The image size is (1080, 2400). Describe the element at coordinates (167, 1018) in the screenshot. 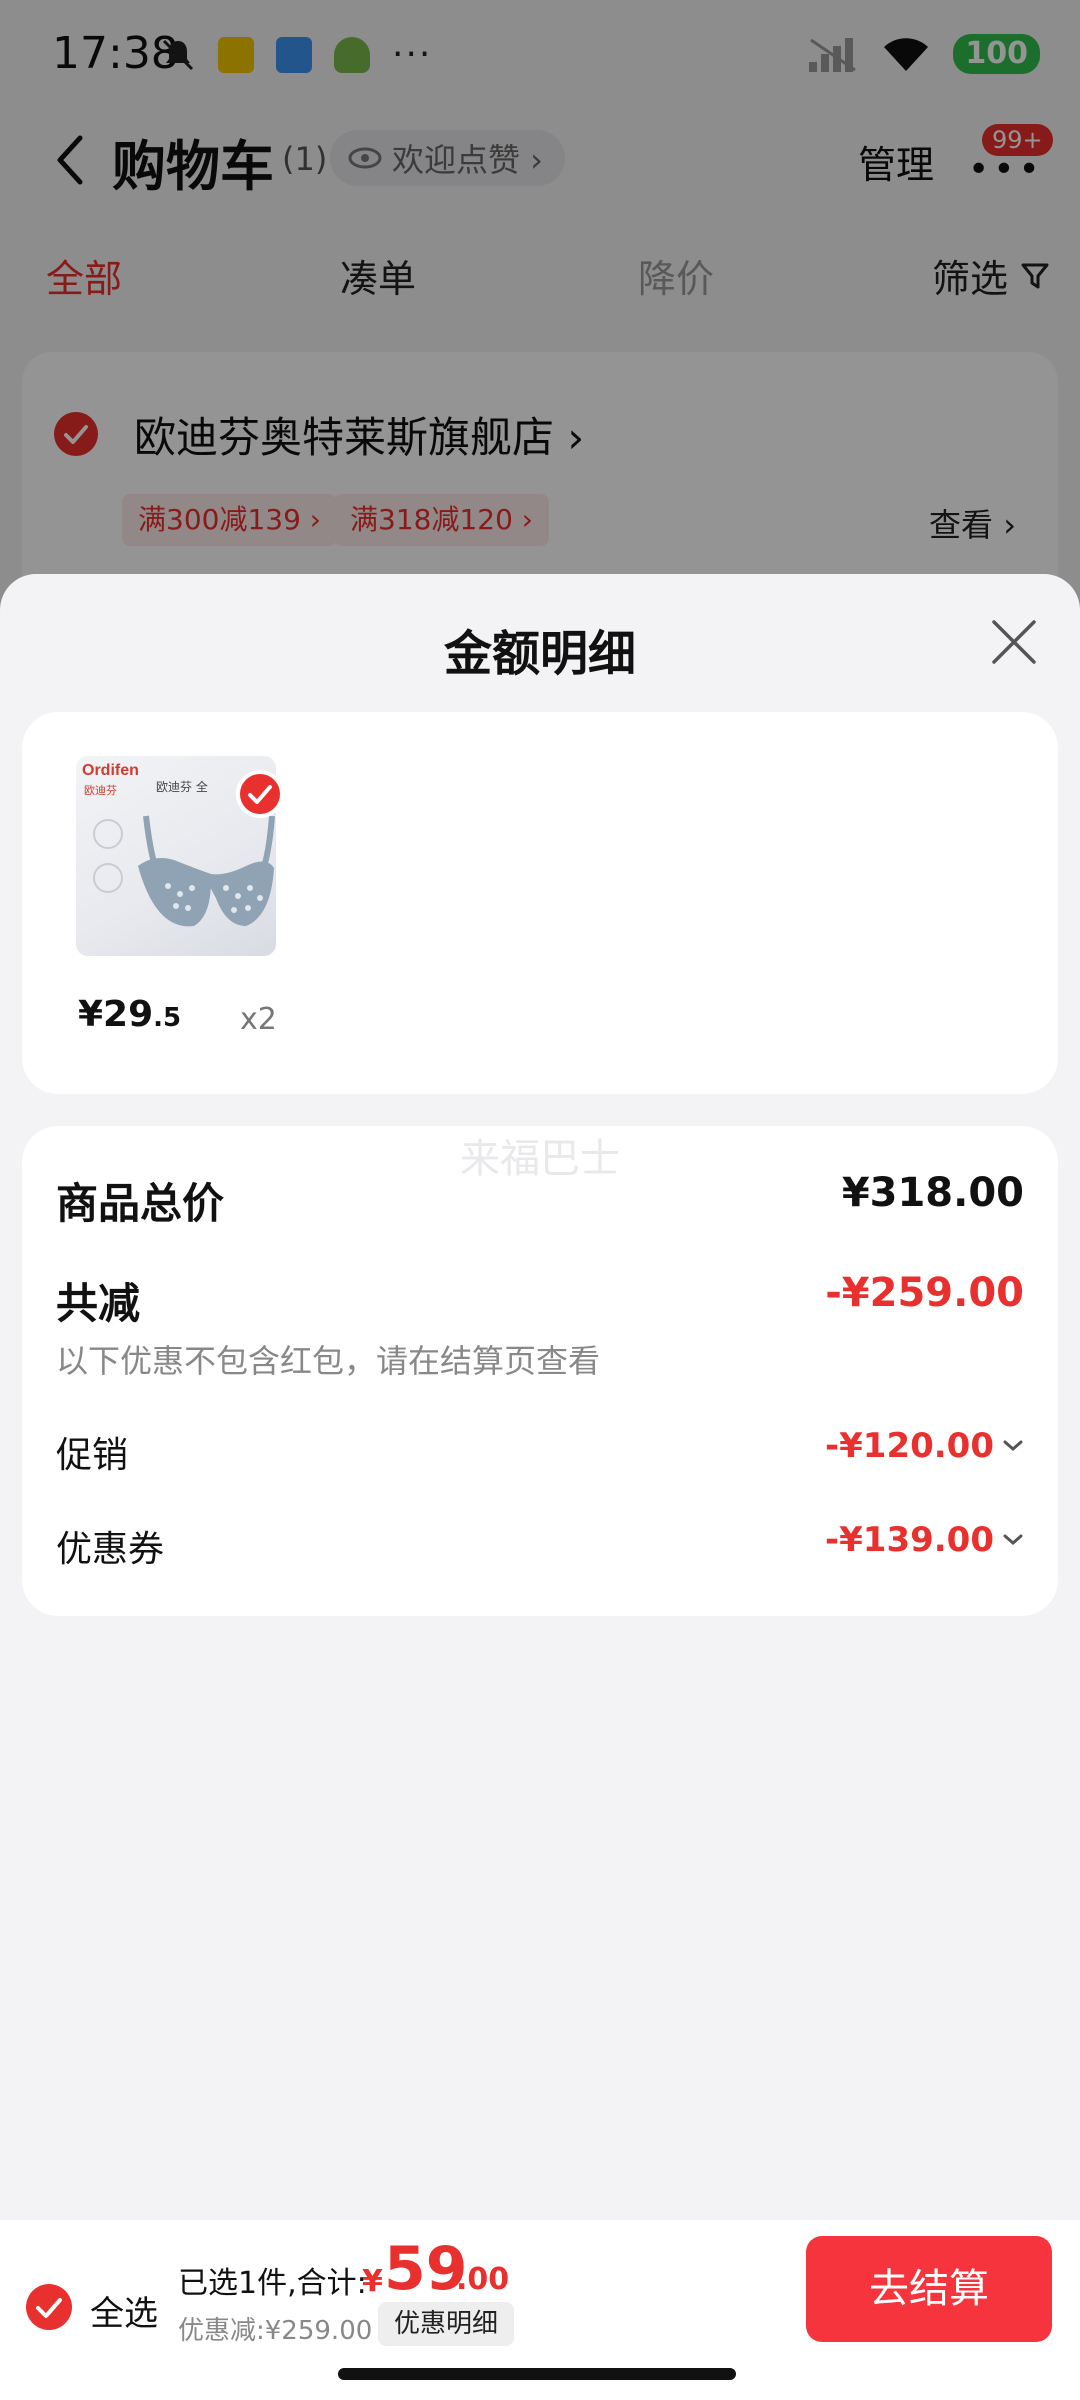

I see `price-decimal: .5` at that location.